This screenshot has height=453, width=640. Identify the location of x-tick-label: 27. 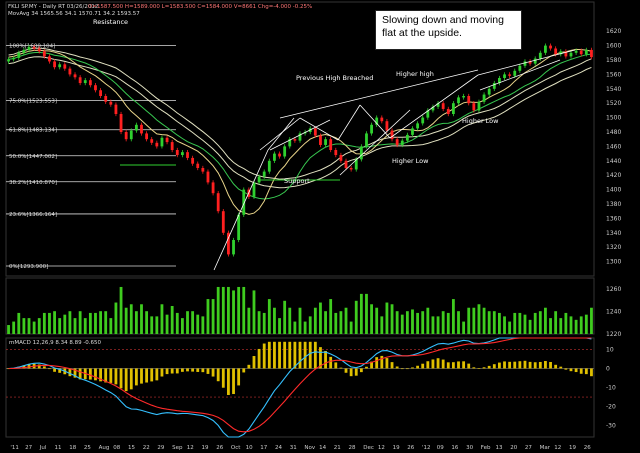
(28, 448).